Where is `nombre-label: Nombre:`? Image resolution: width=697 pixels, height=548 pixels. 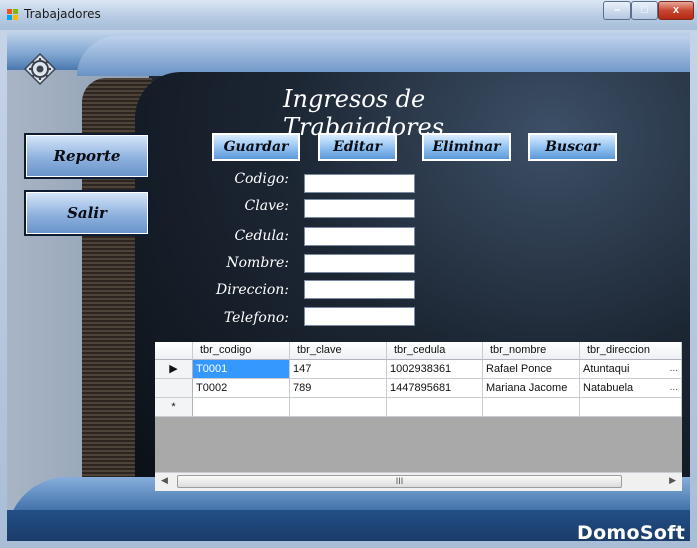
nombre-label: Nombre: is located at coordinates (257, 263).